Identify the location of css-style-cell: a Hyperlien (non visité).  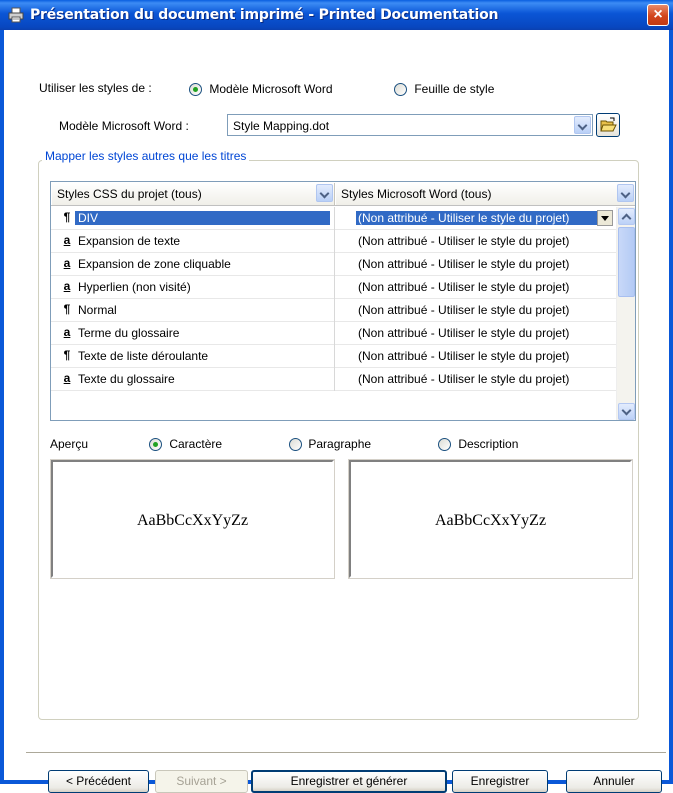
(193, 287).